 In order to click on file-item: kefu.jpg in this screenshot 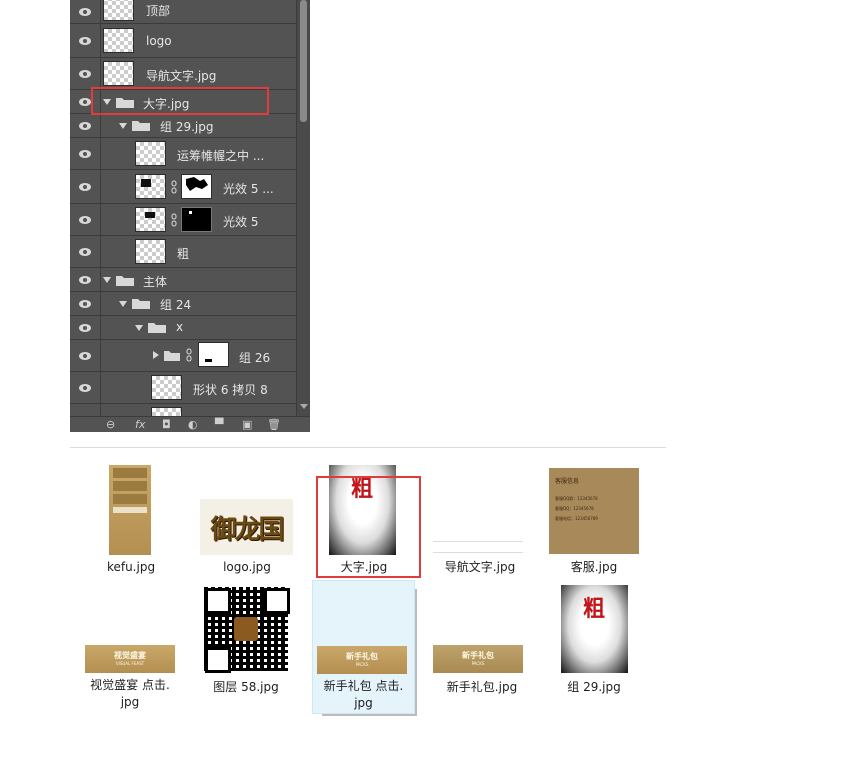, I will do `click(131, 520)`.